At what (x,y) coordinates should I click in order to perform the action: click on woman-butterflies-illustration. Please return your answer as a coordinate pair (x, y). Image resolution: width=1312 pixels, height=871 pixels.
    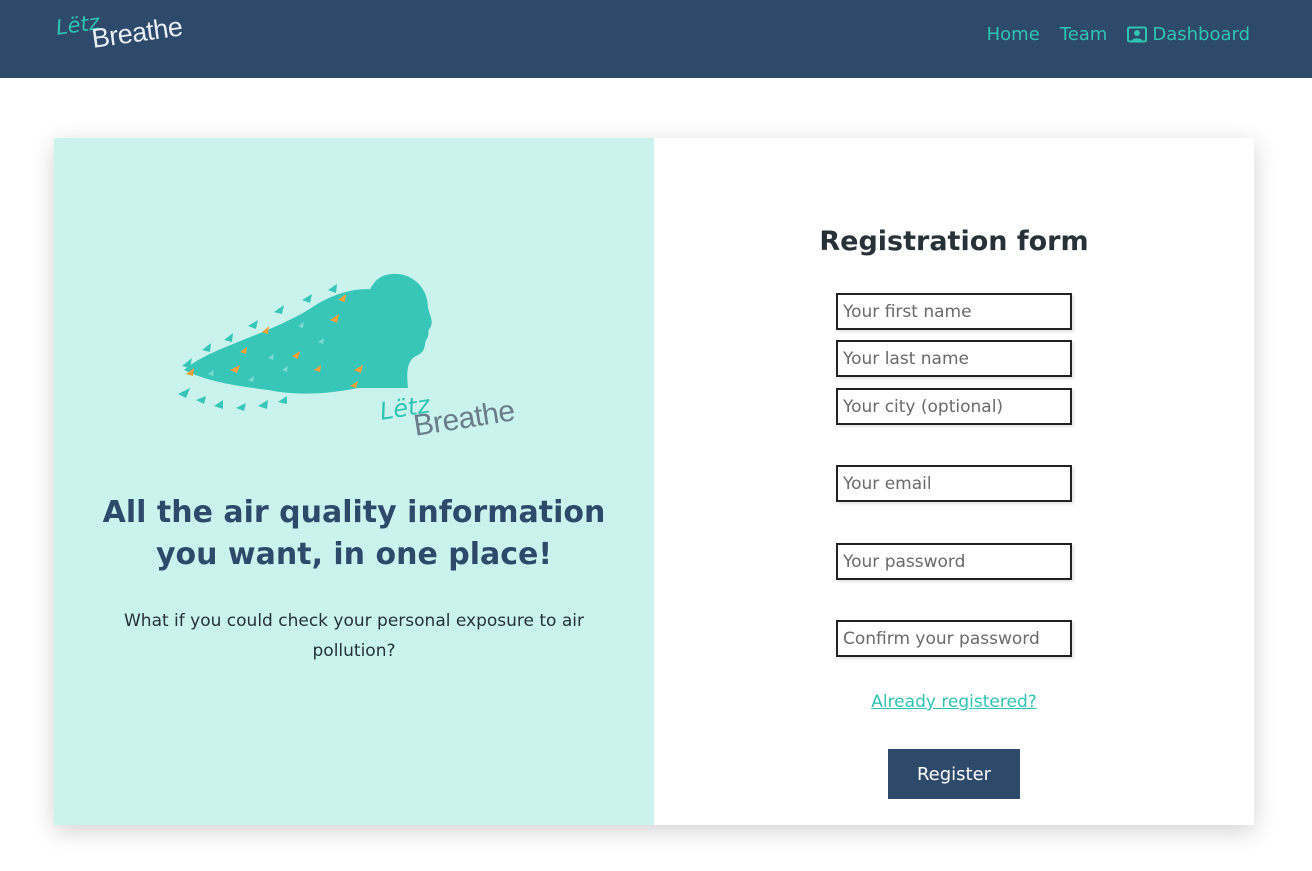
    Looking at the image, I should click on (305, 342).